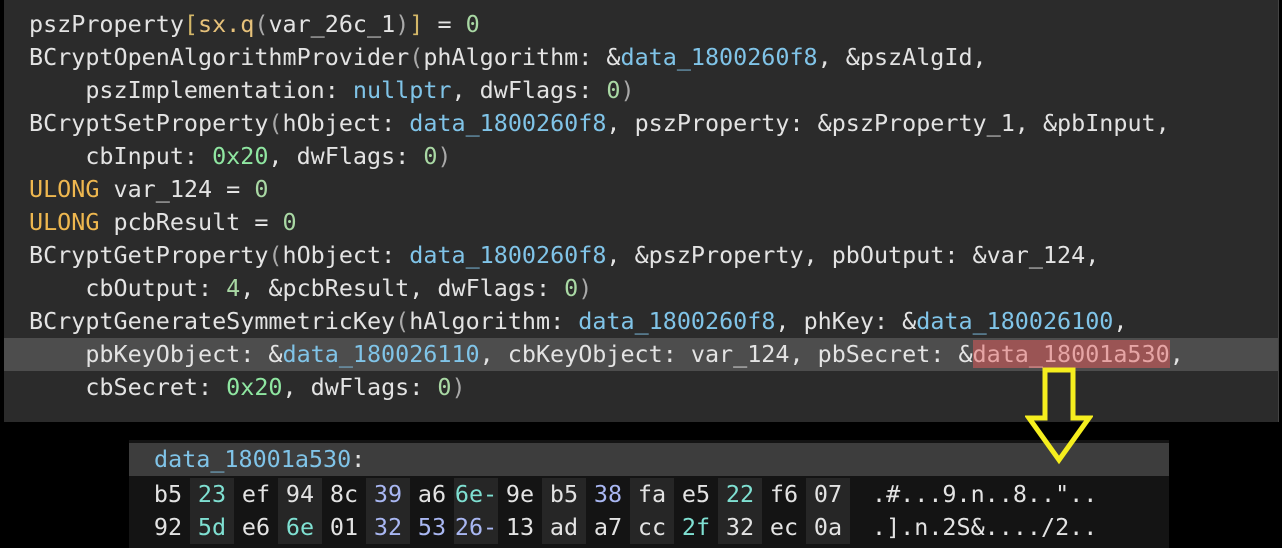 The image size is (1282, 548). I want to click on hex-byte: 0a, so click(828, 527).